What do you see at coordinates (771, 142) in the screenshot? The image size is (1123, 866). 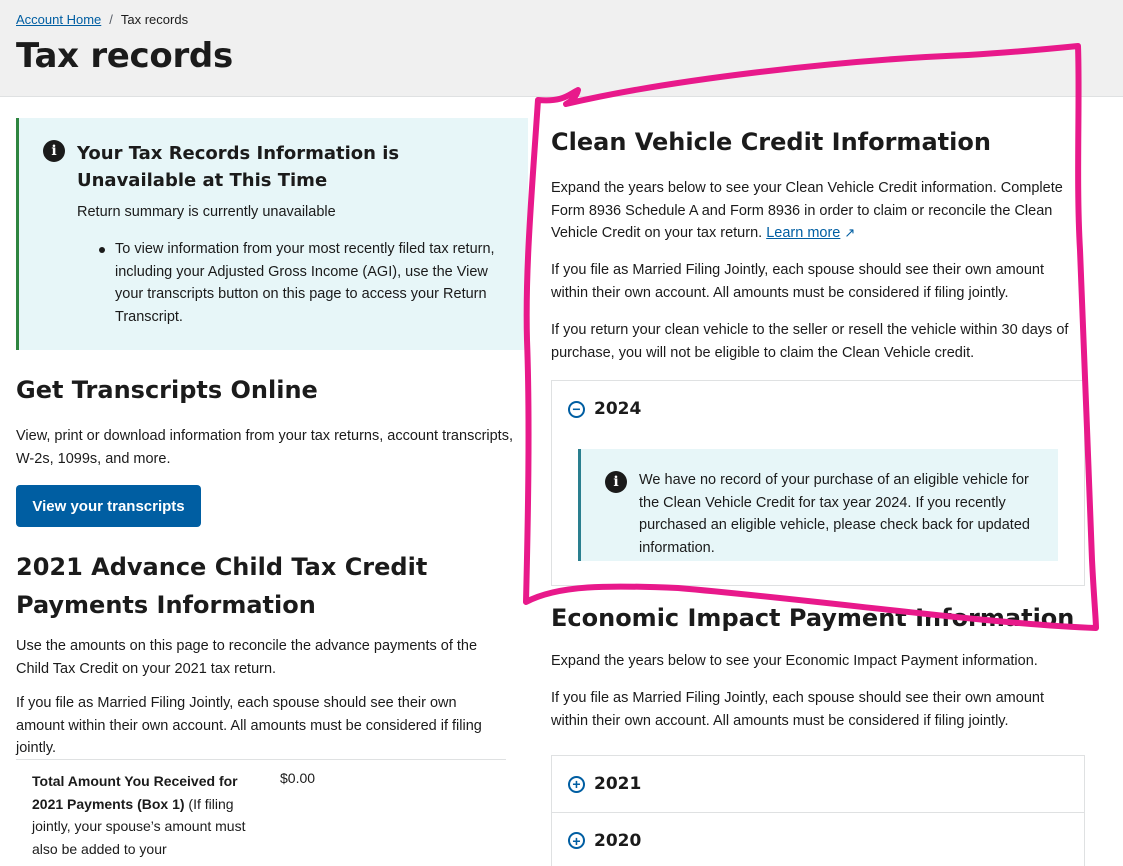 I see `clean-vehicle-heading: Clean Vehicle Credit Information` at bounding box center [771, 142].